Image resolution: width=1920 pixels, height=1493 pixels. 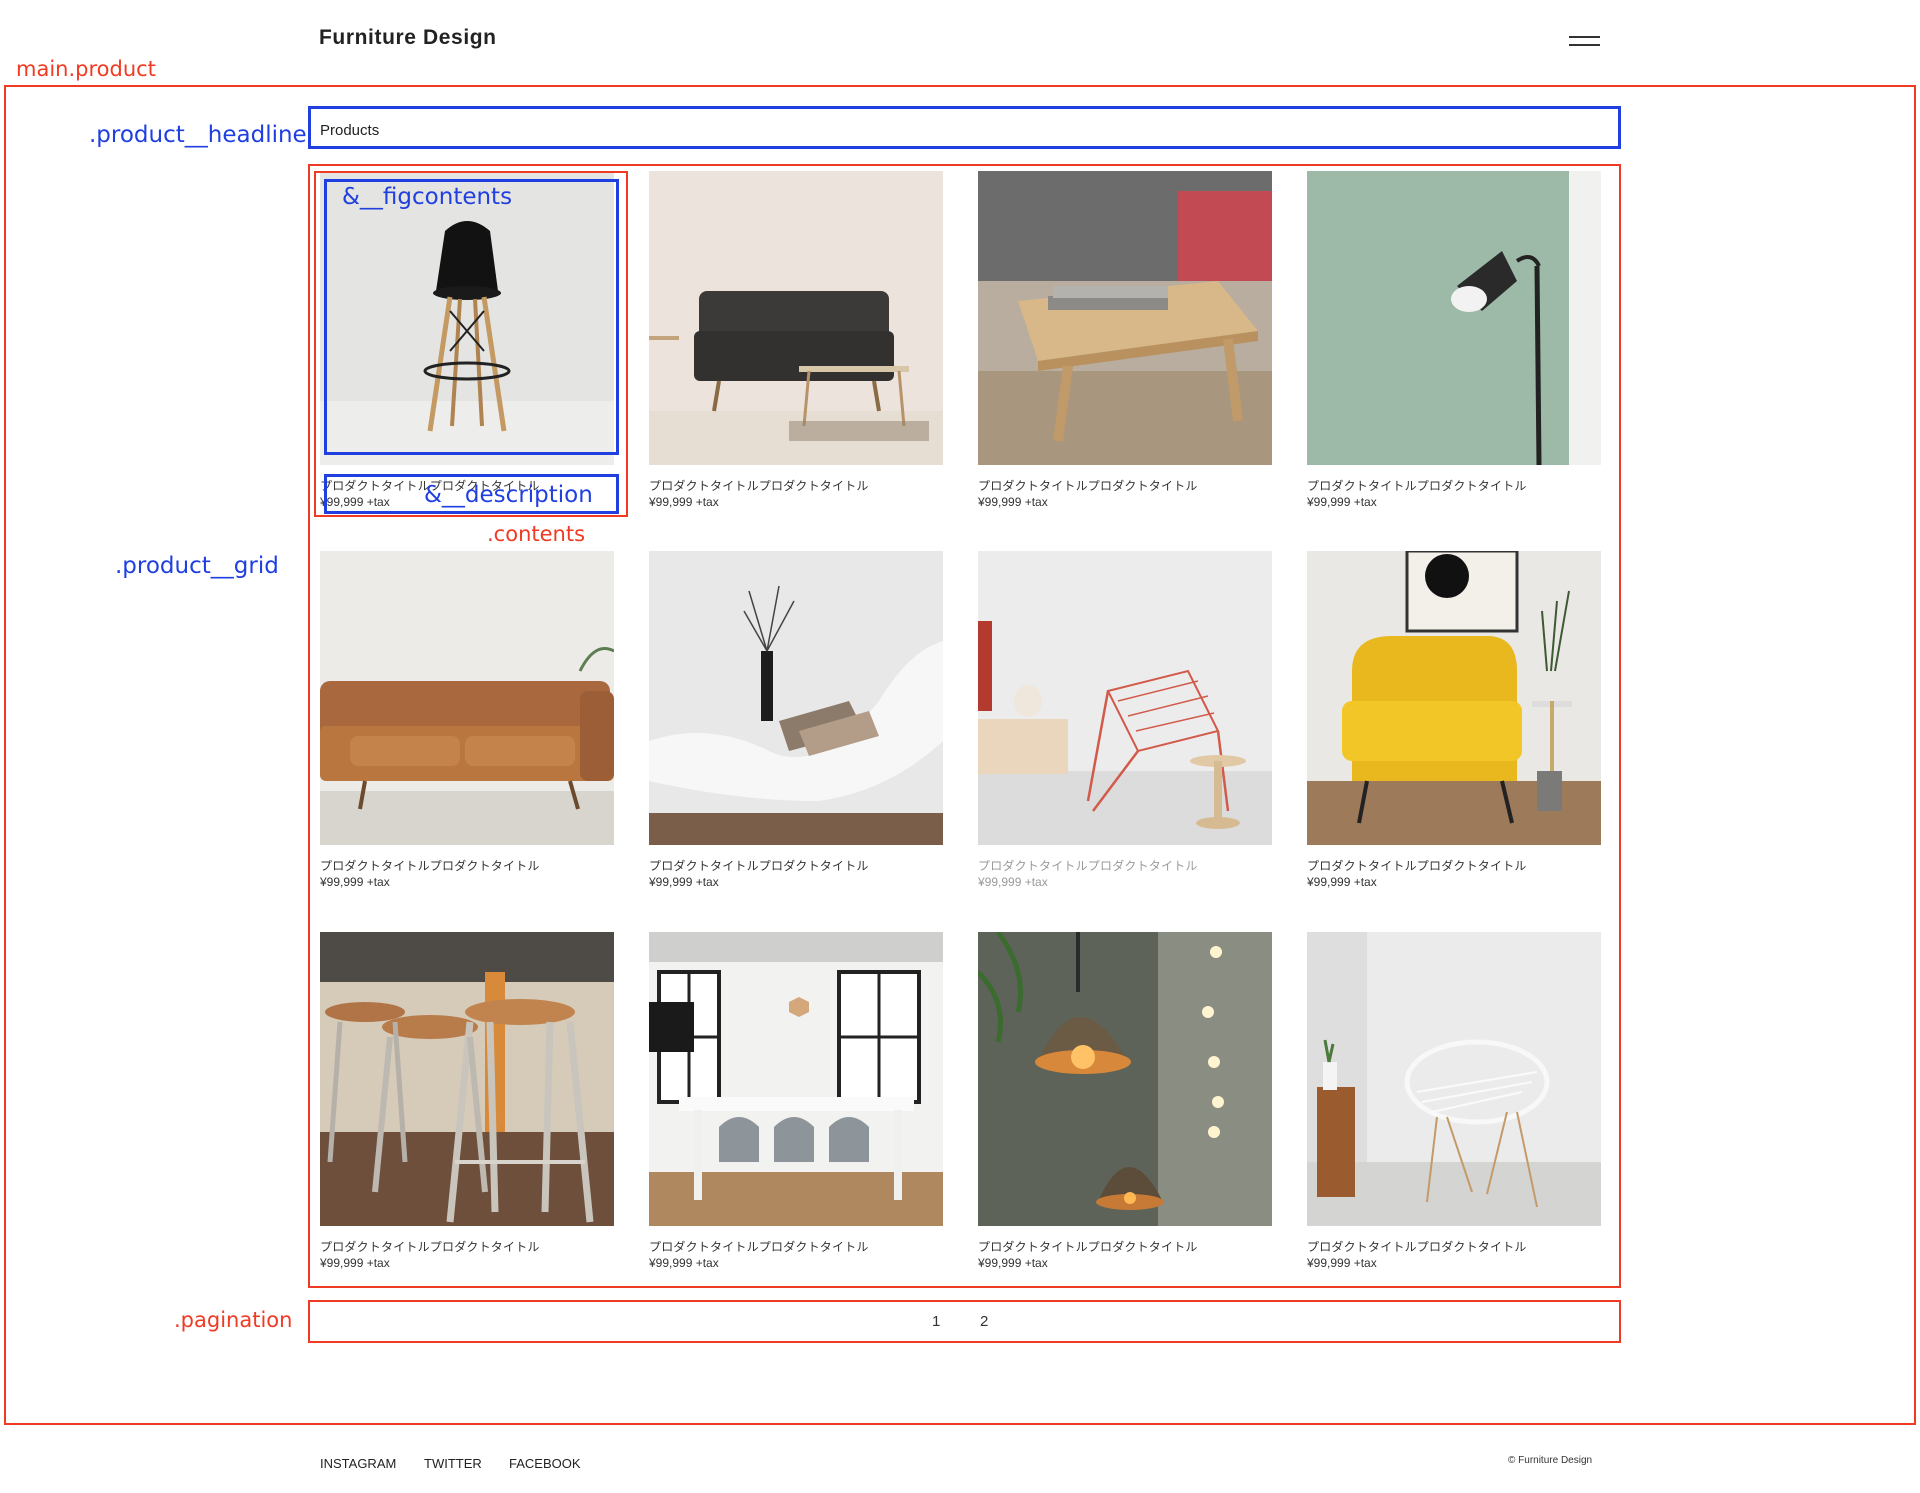 What do you see at coordinates (536, 534) in the screenshot?
I see `annotation-contents: .contents` at bounding box center [536, 534].